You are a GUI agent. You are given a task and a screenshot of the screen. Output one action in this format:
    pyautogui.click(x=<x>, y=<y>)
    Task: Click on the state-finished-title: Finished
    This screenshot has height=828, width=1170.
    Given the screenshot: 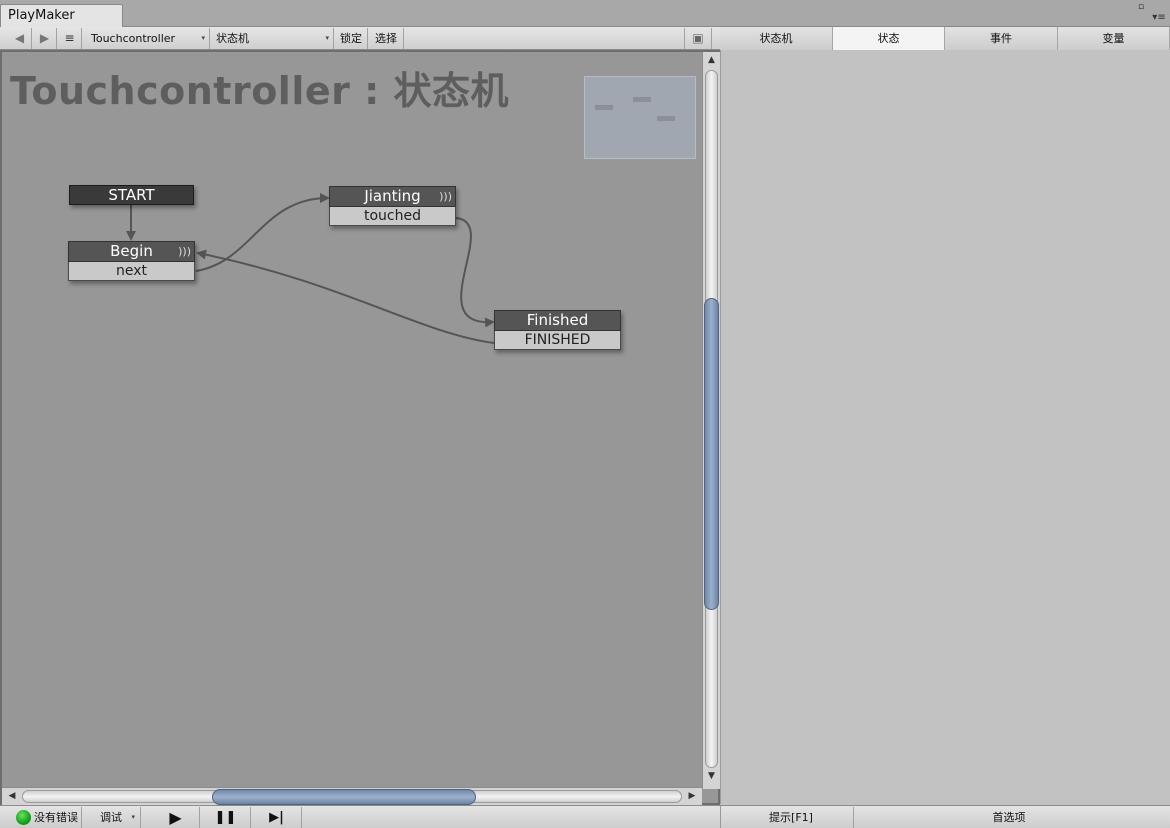 What is the action you would take?
    pyautogui.click(x=557, y=320)
    